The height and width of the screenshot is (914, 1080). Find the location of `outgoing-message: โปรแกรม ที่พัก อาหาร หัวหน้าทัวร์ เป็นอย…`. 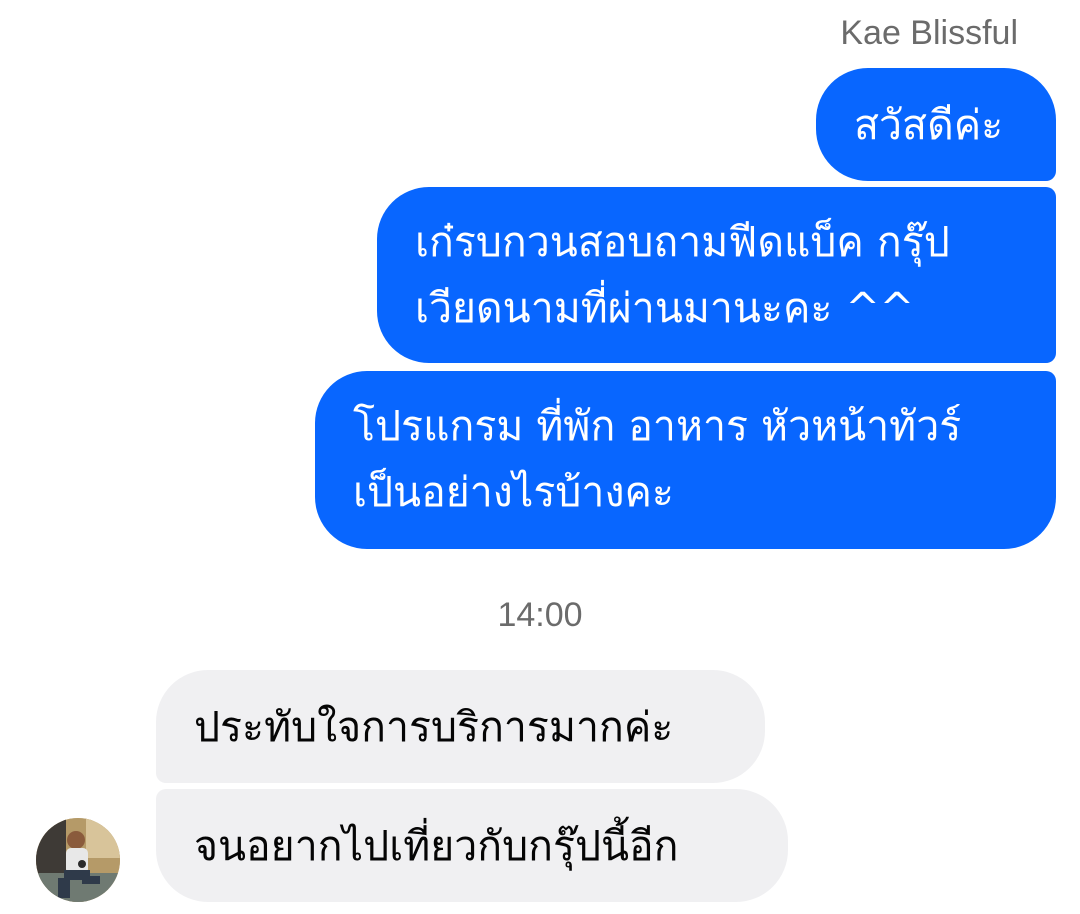

outgoing-message: โปรแกรม ที่พัก อาหาร หัวหน้าทัวร์ เป็นอย… is located at coordinates (685, 460).